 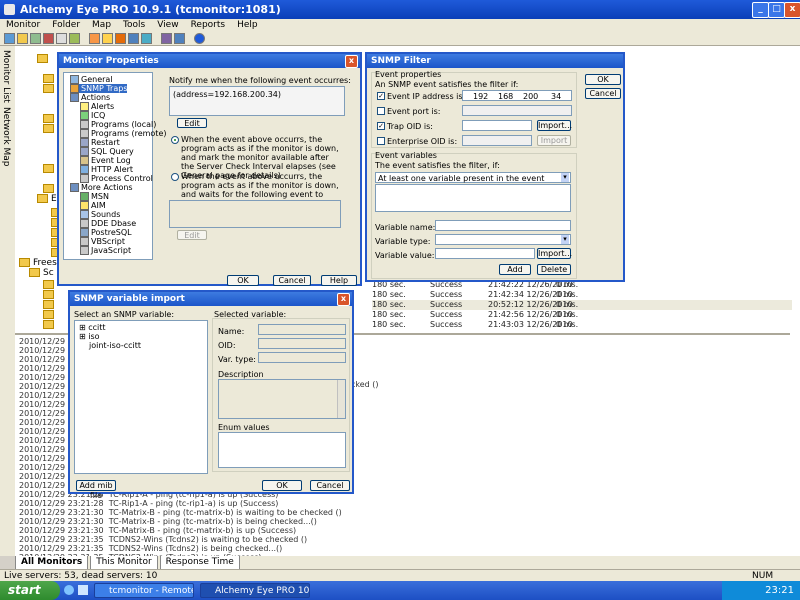 What do you see at coordinates (141, 397) in the screenshot?
I see `mib-tree: ⊞ ccitt ⊞ iso joint-iso-ccitt` at bounding box center [141, 397].